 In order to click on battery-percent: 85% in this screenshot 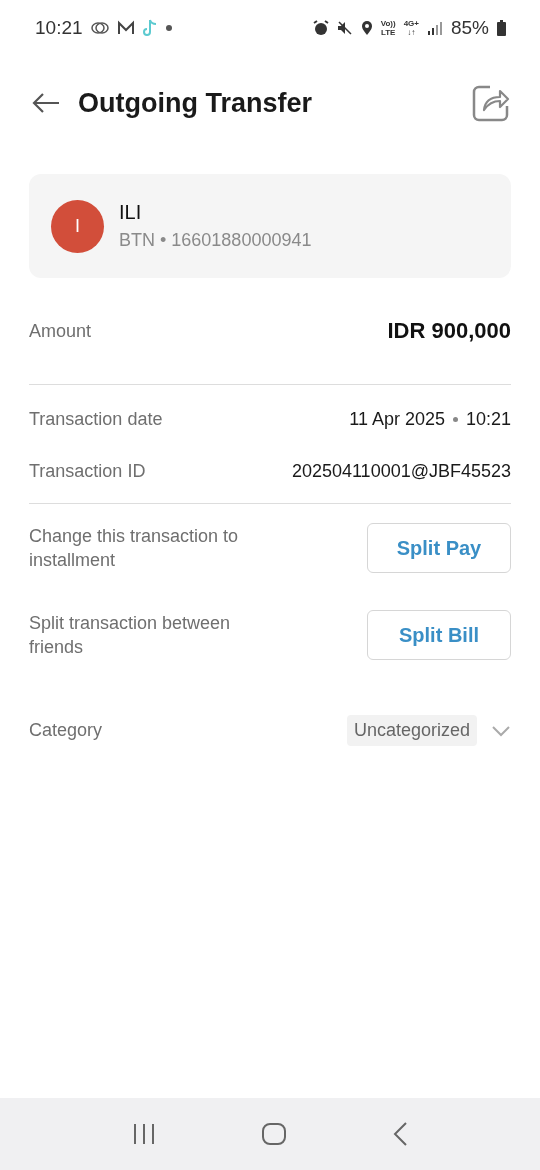, I will do `click(469, 28)`.